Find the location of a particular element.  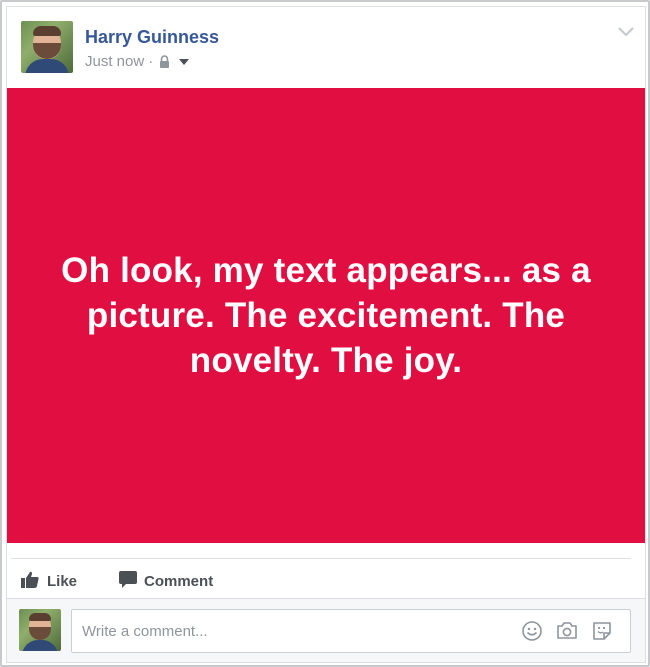

camera-icon is located at coordinates (567, 631).